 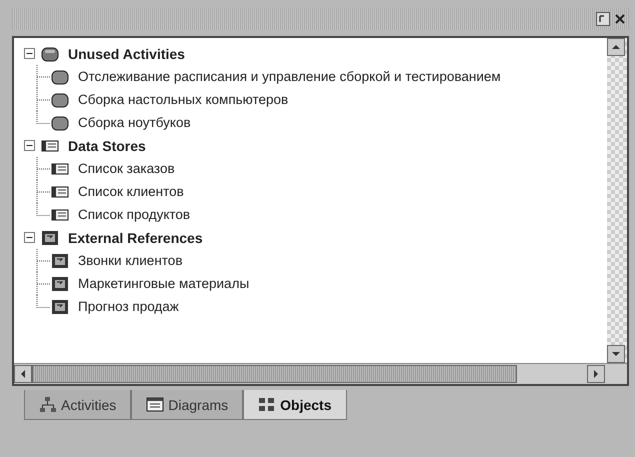 What do you see at coordinates (603, 19) in the screenshot?
I see `pin-icon` at bounding box center [603, 19].